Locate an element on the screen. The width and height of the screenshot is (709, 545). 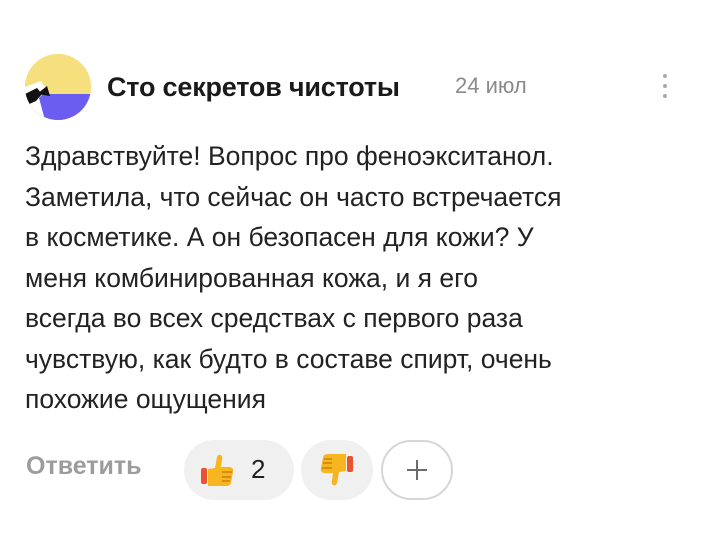
comment-line: Здравствуйте! Вопрос про феноэкситанол. is located at coordinates (289, 156).